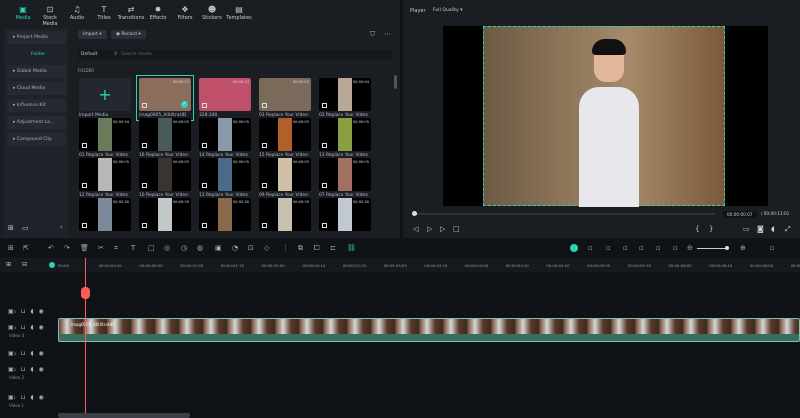 The width and height of the screenshot is (800, 418). Describe the element at coordinates (133, 248) in the screenshot. I see `text-icon: T` at that location.